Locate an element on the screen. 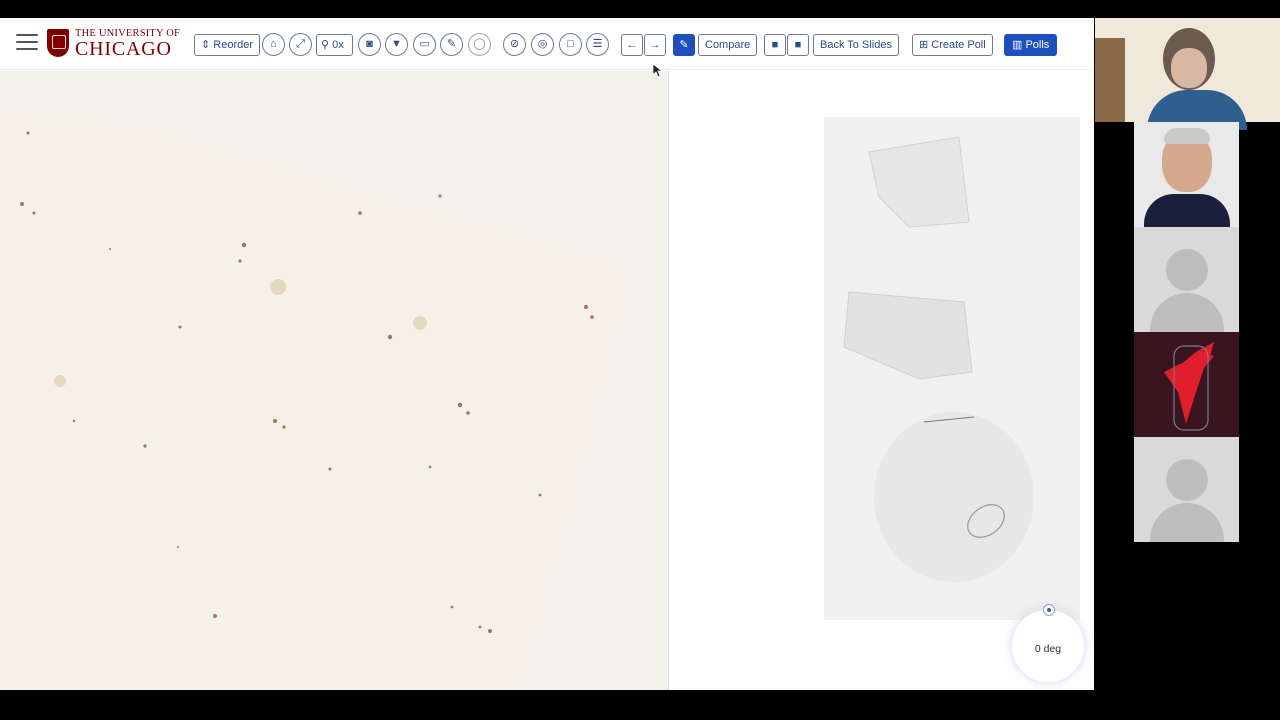 The image size is (1280, 720). monitor-icon: ▭ is located at coordinates (424, 44).